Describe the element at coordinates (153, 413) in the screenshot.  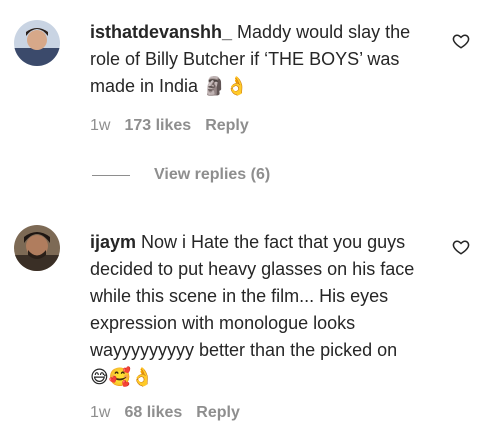
I see `likes-count: 68 likes` at that location.